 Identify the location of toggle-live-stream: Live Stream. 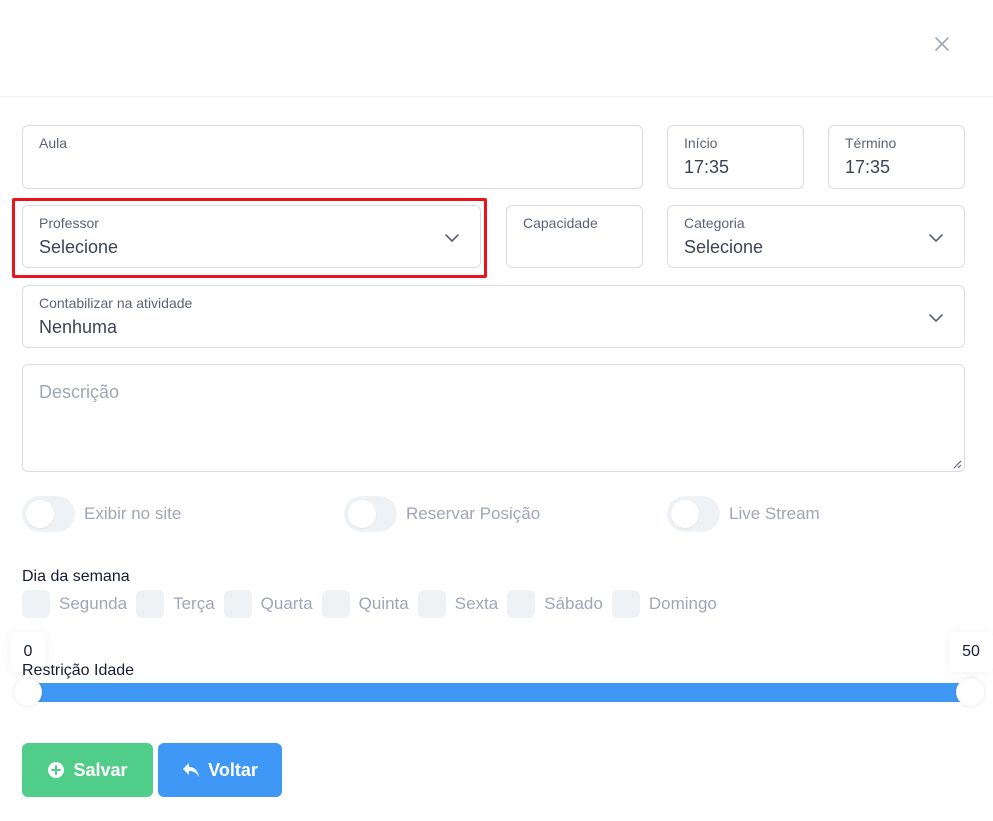
(743, 514).